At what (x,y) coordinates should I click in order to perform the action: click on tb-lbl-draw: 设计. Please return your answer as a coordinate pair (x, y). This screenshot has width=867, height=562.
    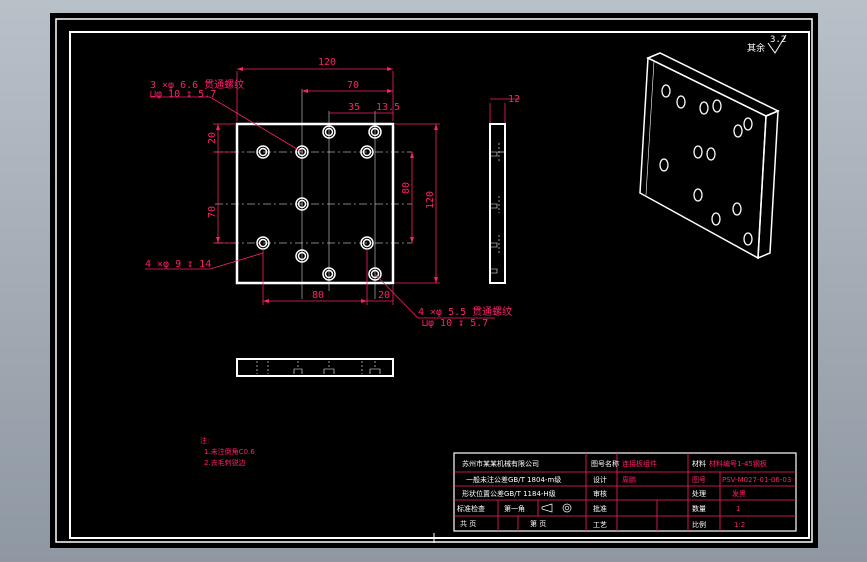
    Looking at the image, I should click on (600, 479).